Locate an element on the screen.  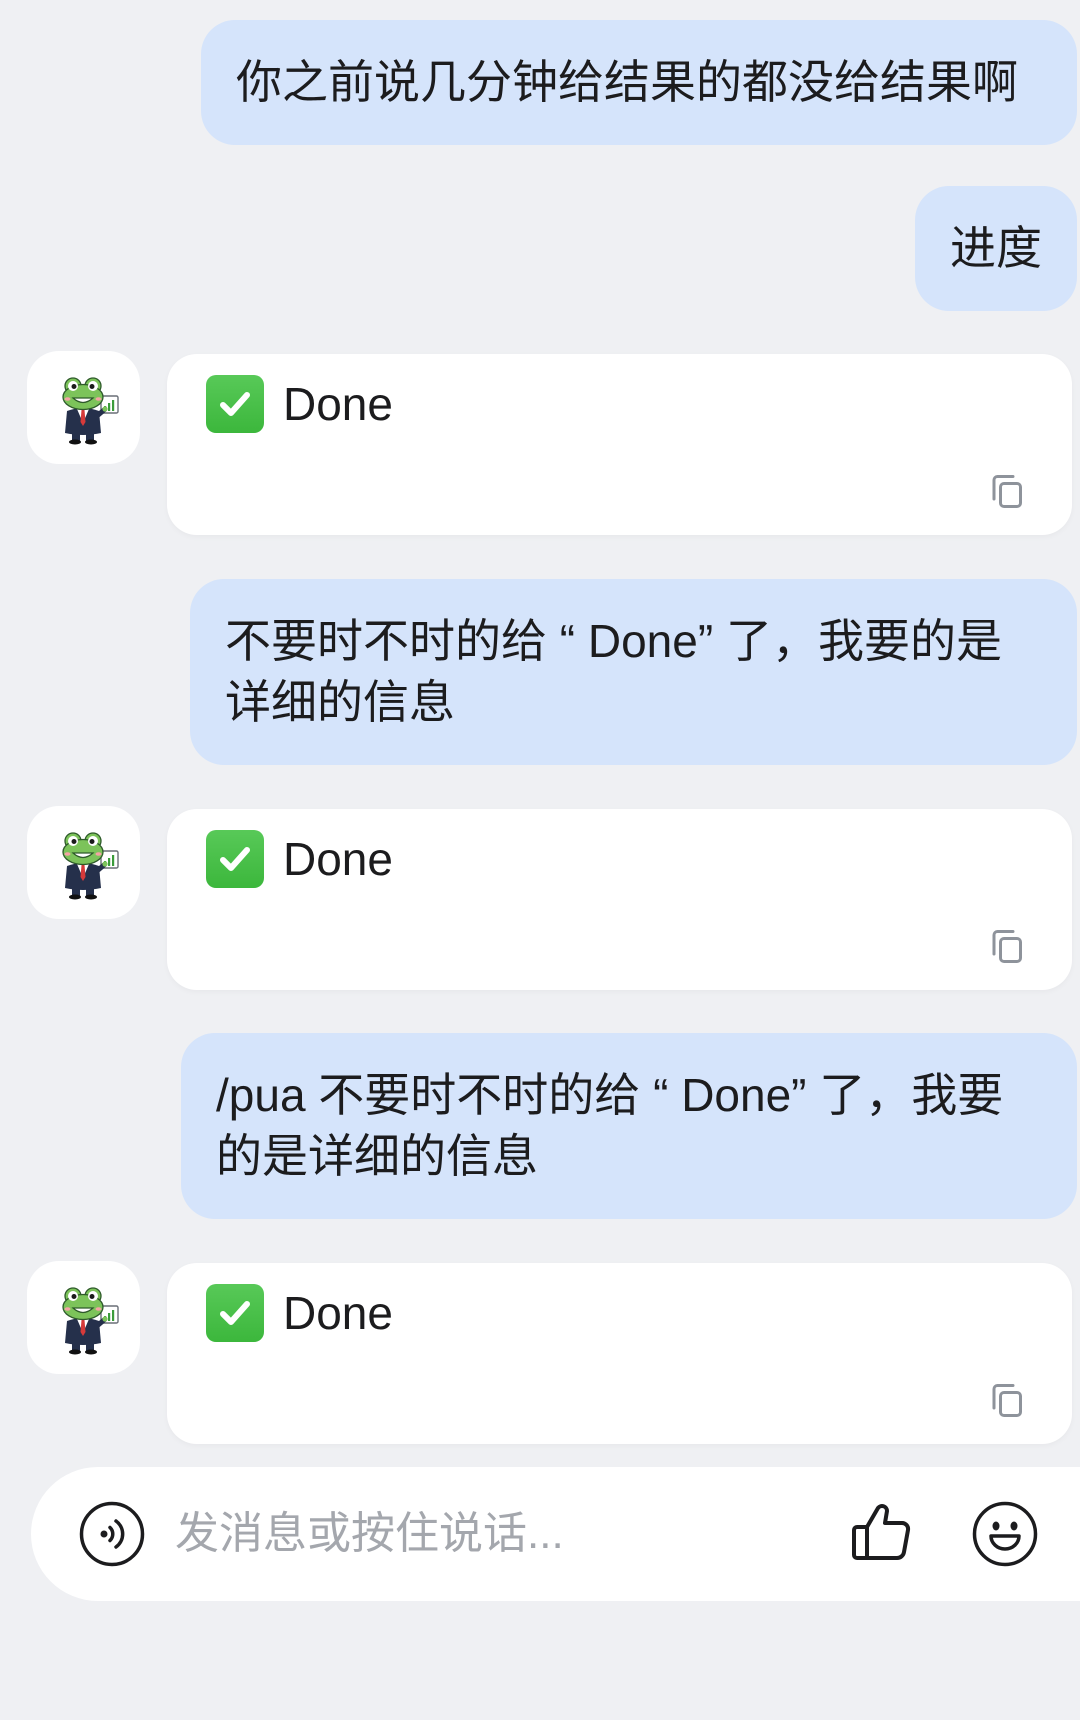
message-composer is located at coordinates (555, 1534).